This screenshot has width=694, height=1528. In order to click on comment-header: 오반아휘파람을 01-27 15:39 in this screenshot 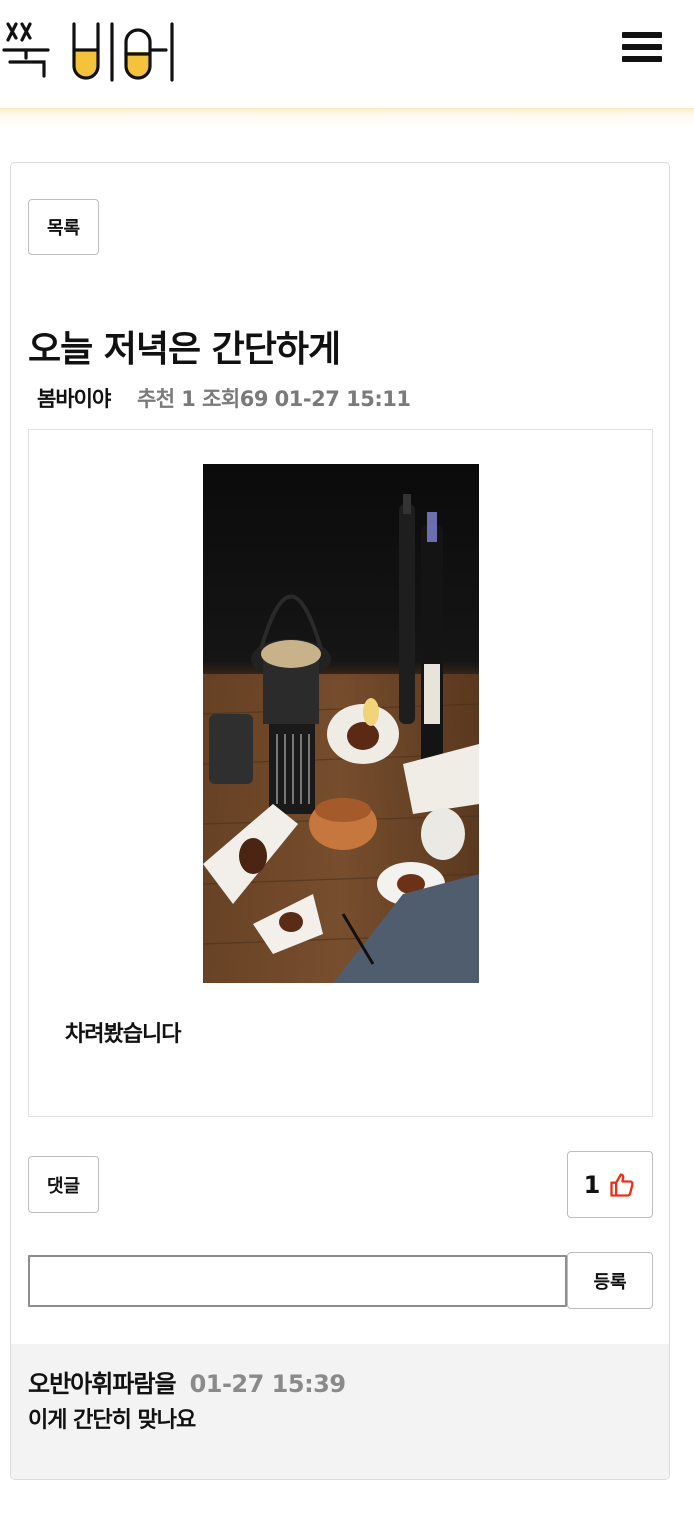, I will do `click(187, 1381)`.